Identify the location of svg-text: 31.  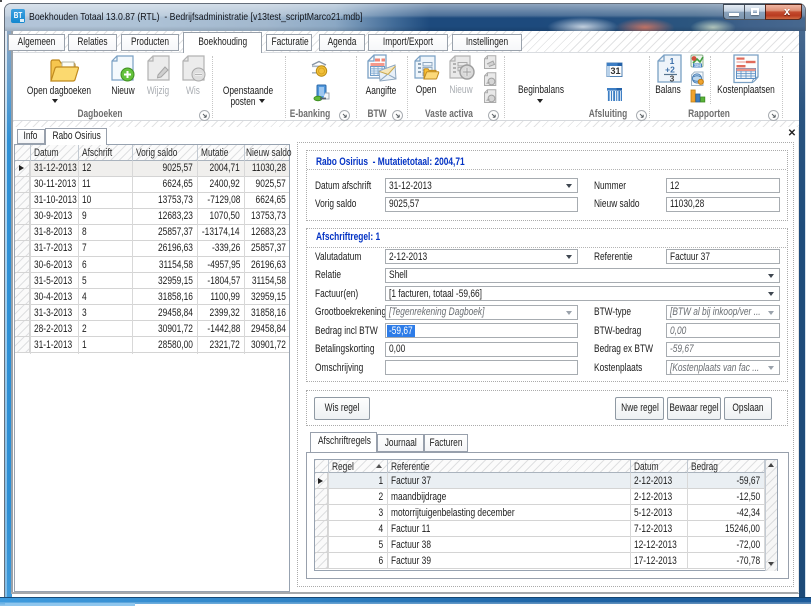
(615, 71).